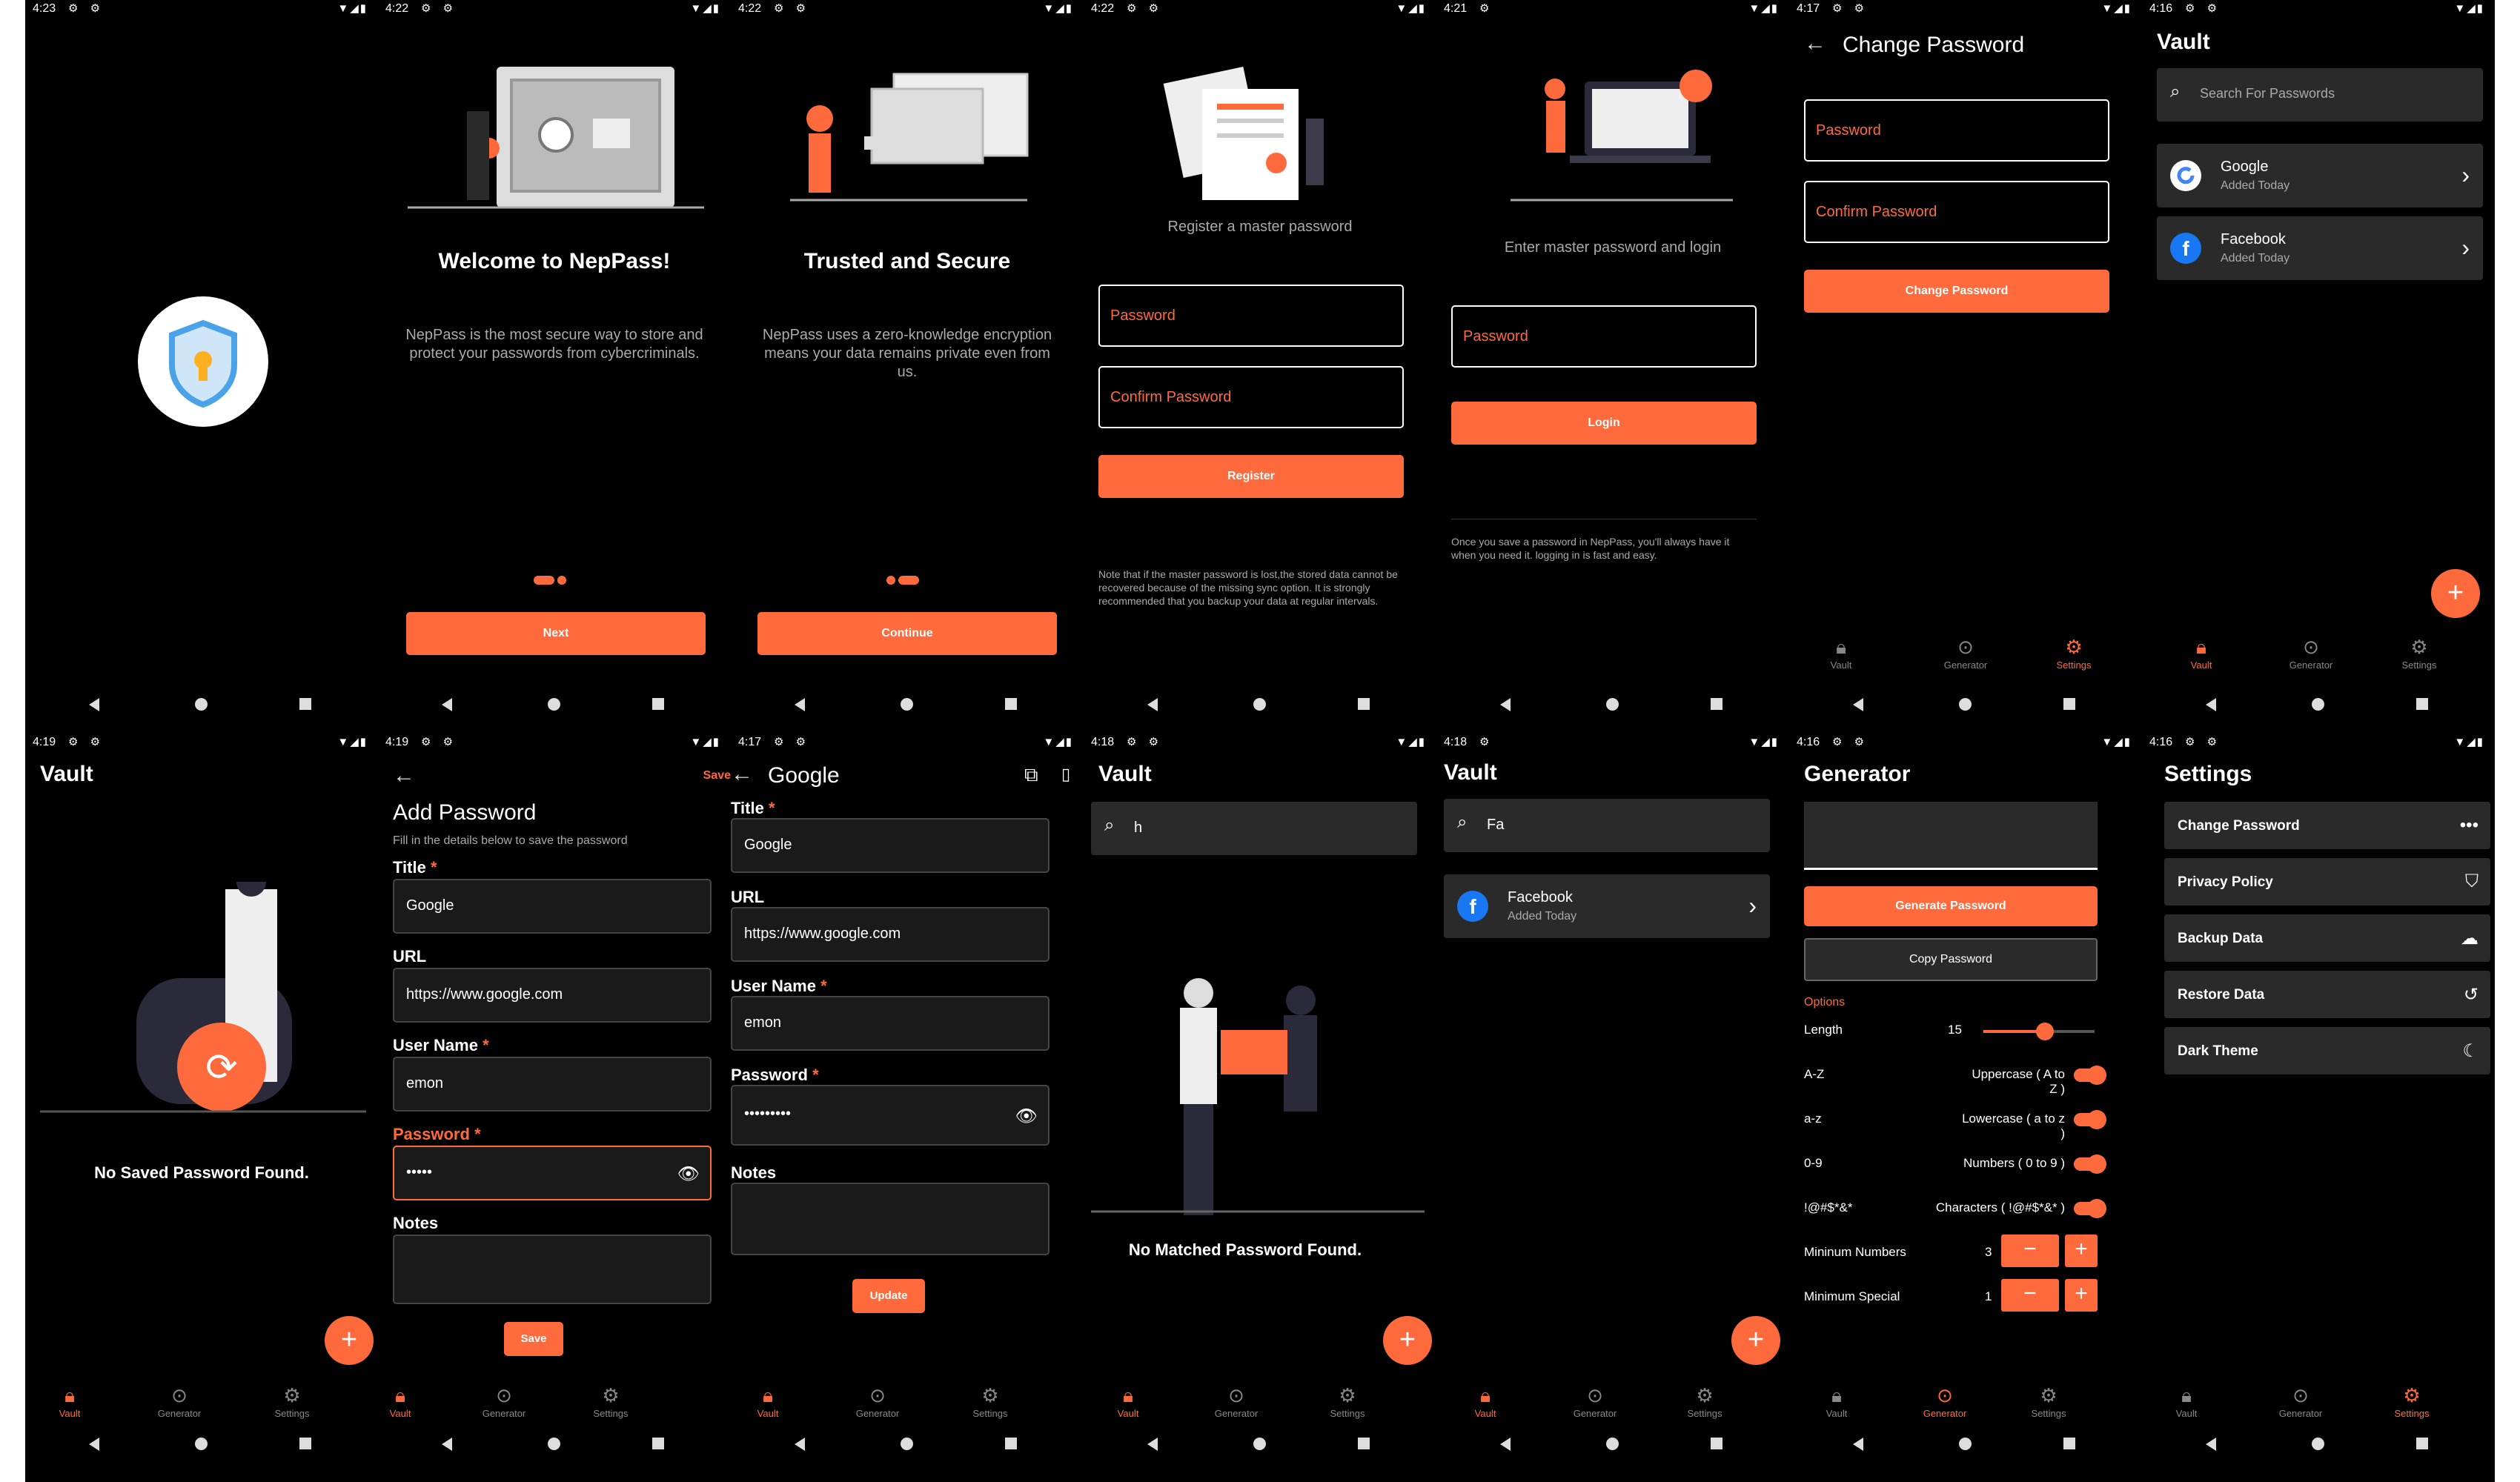 The height and width of the screenshot is (1482, 2520). What do you see at coordinates (1957, 292) in the screenshot?
I see `change-password-button: Change Password` at bounding box center [1957, 292].